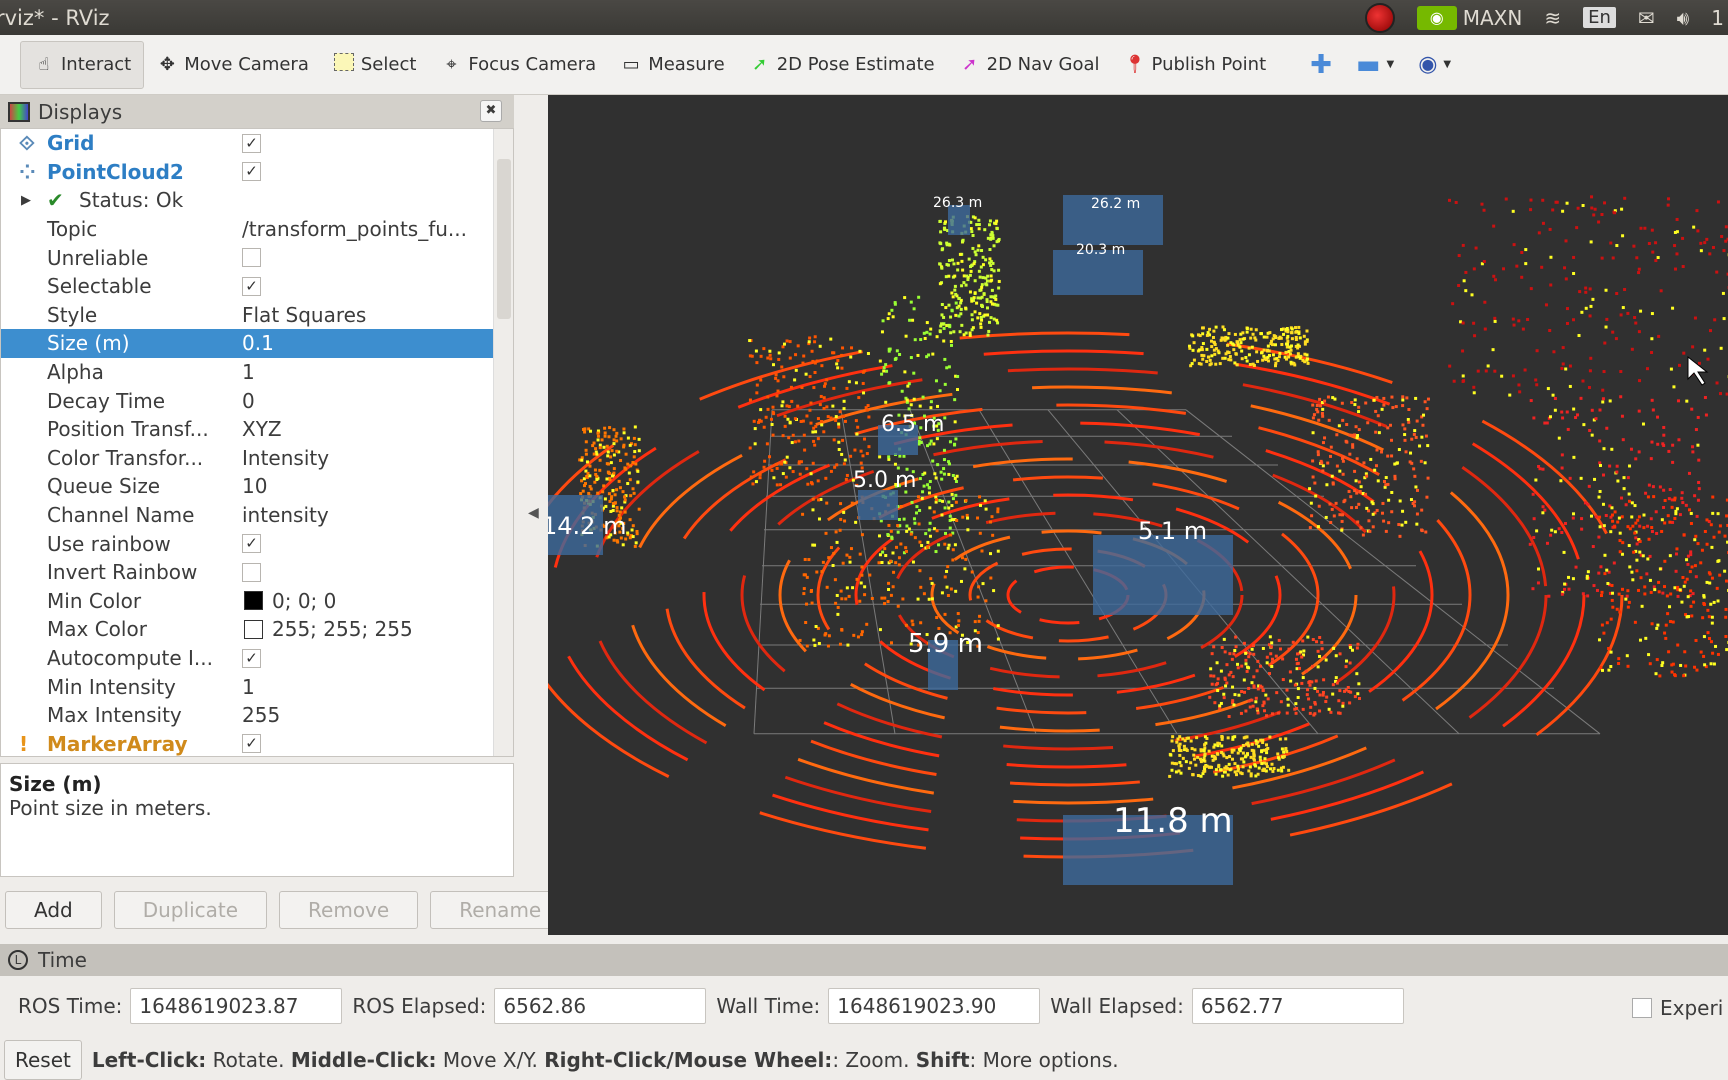  I want to click on property-row: Position Transf... XYZ, so click(247, 429).